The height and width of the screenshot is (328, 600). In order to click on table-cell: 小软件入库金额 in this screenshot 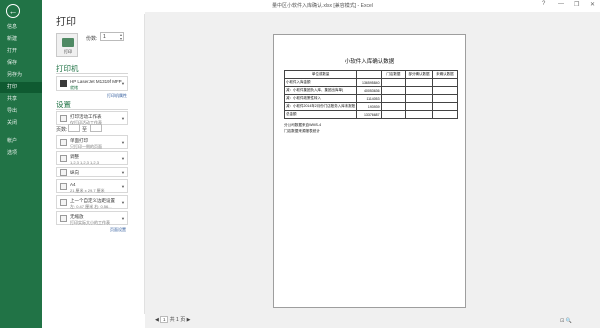, I will do `click(320, 82)`.